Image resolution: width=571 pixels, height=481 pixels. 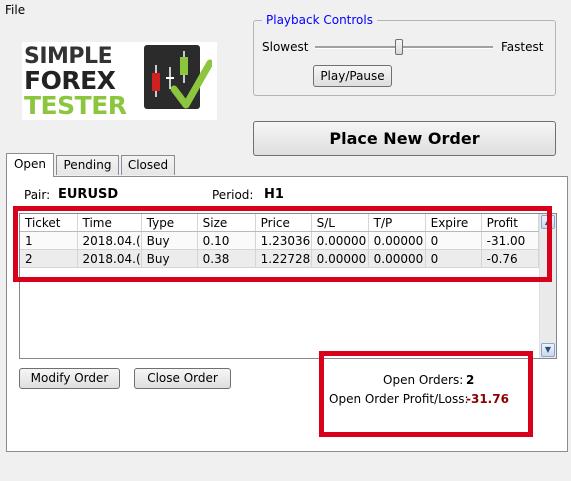 I want to click on column-header-profit: Profit, so click(x=510, y=223).